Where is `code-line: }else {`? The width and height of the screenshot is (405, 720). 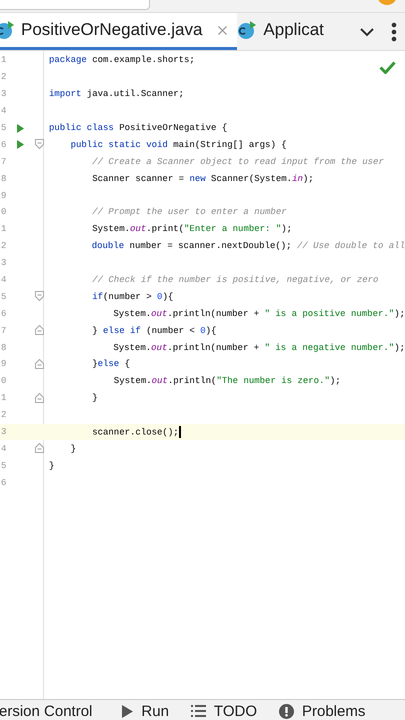
code-line: }else { is located at coordinates (110, 364).